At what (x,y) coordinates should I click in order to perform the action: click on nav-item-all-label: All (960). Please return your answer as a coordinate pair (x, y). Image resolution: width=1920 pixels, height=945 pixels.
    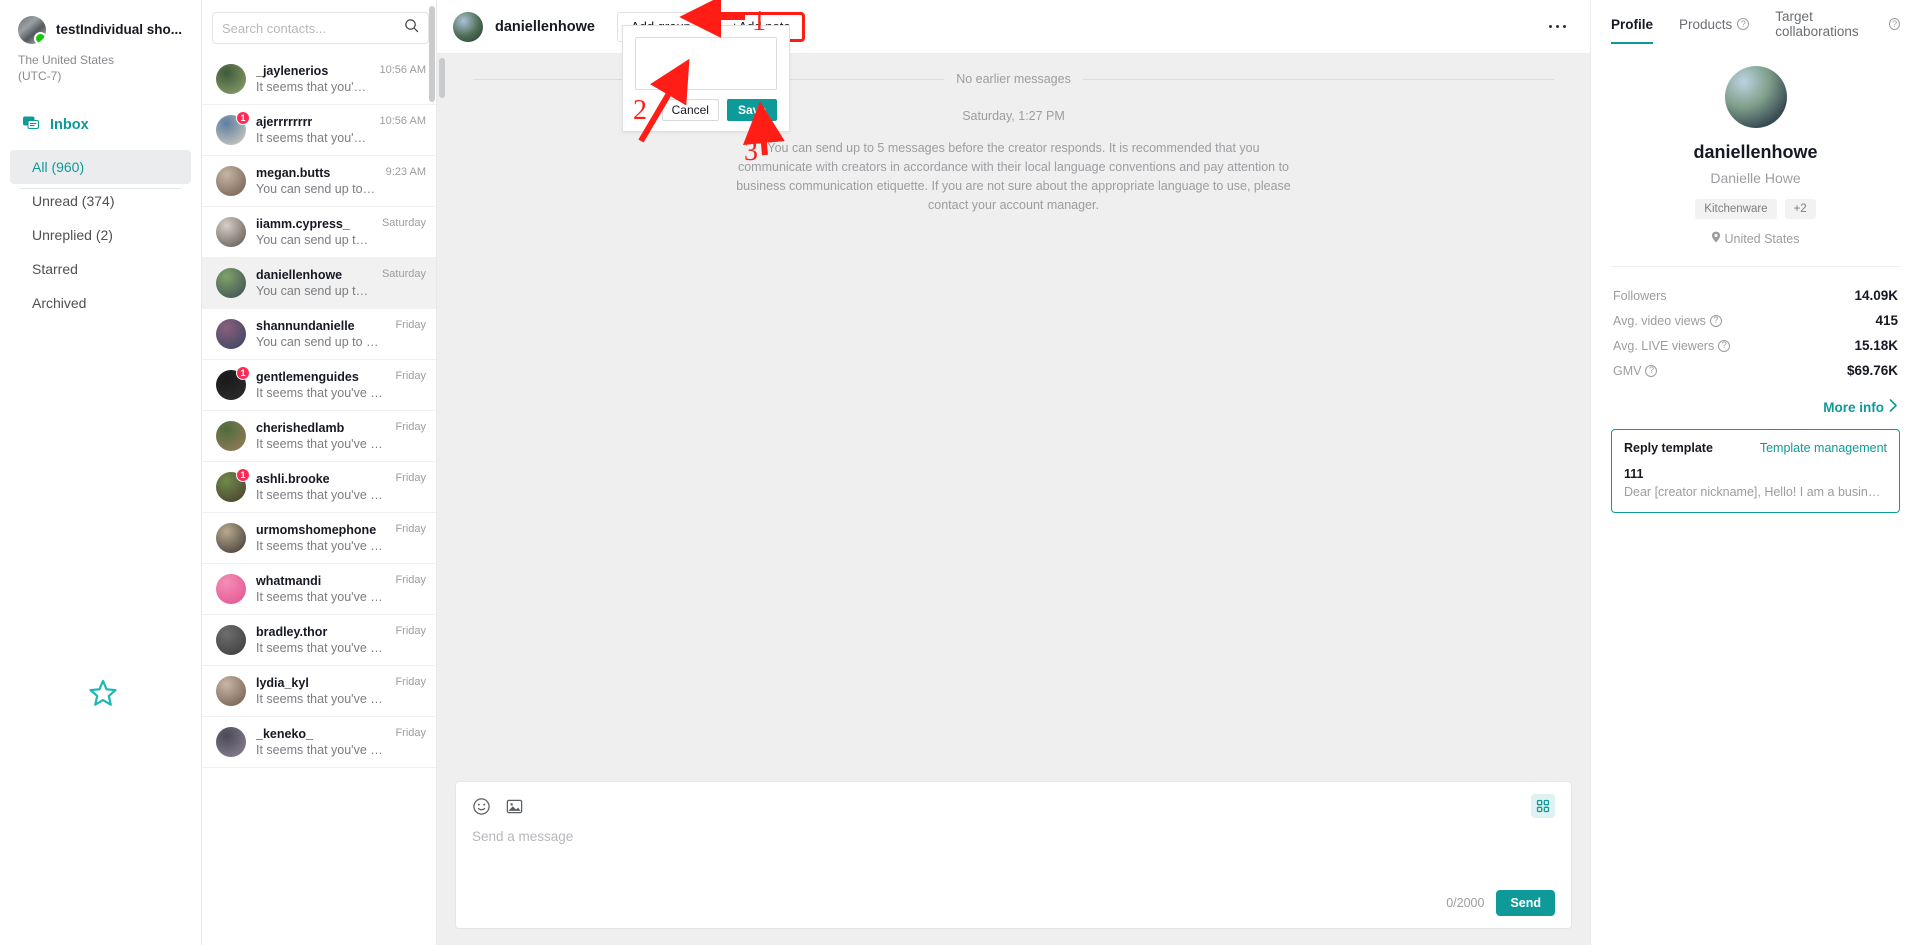
    Looking at the image, I should click on (58, 167).